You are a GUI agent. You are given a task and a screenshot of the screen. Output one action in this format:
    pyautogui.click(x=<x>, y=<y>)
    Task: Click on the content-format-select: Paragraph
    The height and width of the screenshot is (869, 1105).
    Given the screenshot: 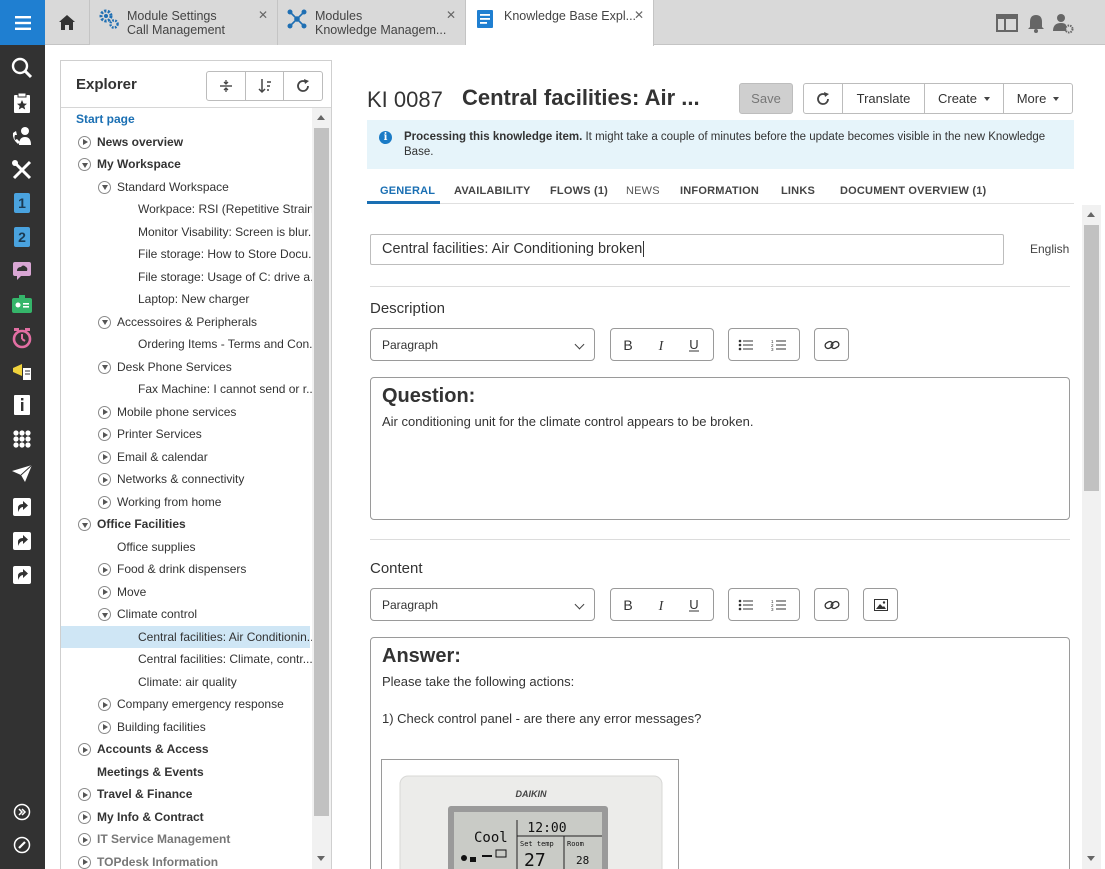 What is the action you would take?
    pyautogui.click(x=482, y=604)
    